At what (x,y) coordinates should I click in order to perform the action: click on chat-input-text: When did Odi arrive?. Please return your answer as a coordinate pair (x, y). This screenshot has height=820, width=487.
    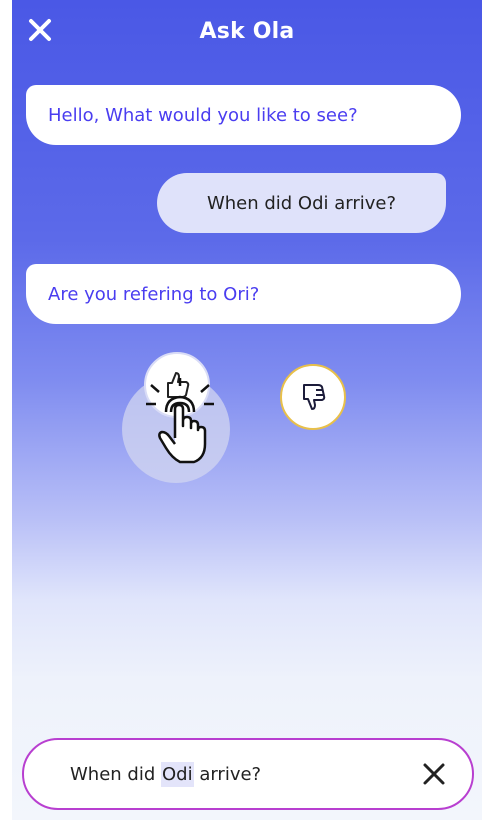
    Looking at the image, I should click on (165, 774).